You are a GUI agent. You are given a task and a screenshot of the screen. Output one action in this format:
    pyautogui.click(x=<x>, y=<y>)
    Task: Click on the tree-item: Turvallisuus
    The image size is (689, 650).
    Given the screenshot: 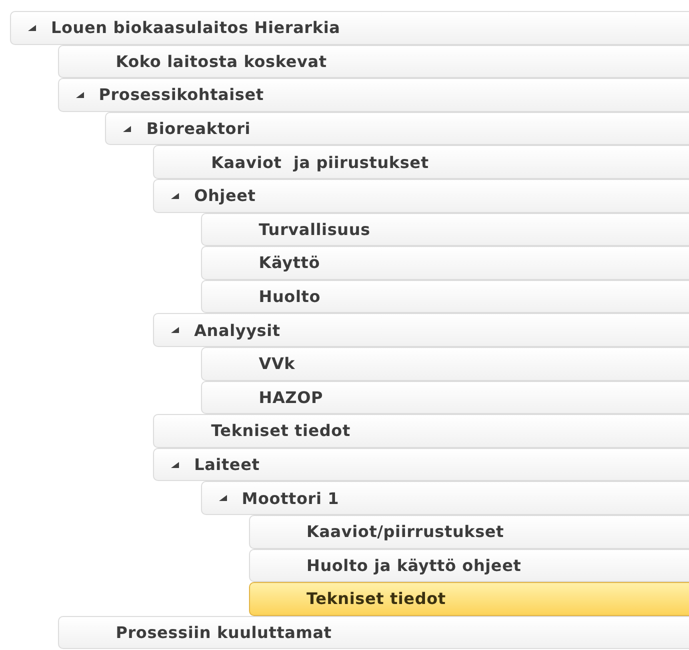 What is the action you would take?
    pyautogui.click(x=444, y=229)
    